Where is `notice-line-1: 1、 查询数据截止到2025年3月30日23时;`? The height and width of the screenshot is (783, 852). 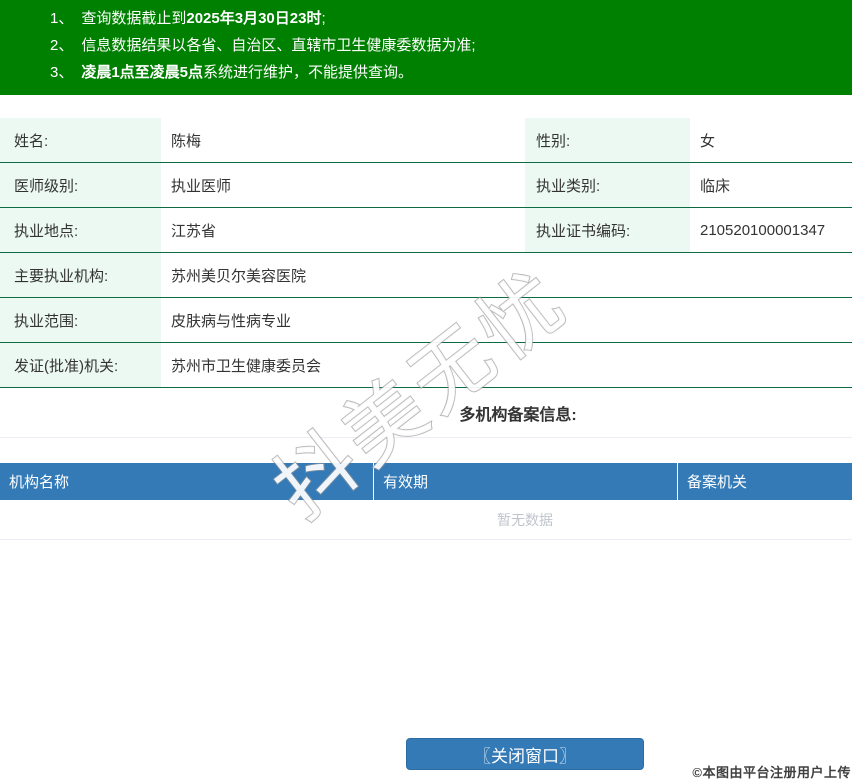
notice-line-1: 1、 查询数据截止到2025年3月30日23时; is located at coordinates (451, 18).